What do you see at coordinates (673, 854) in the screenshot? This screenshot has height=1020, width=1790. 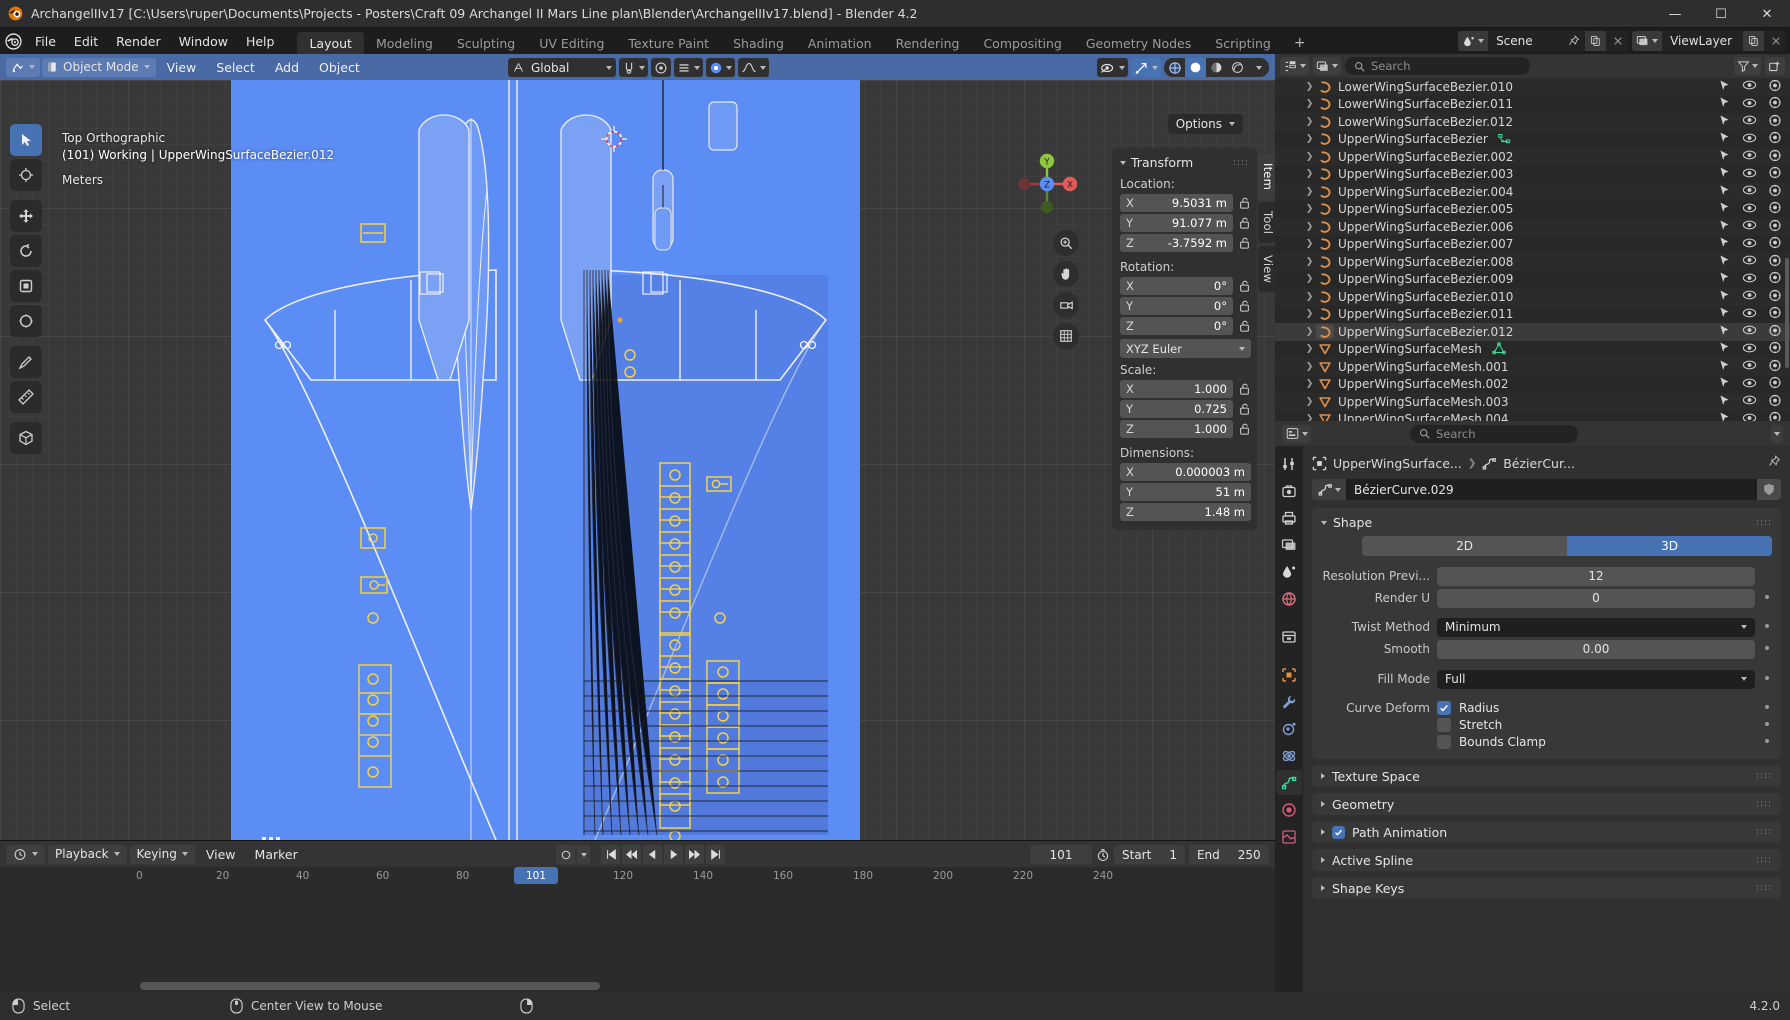 I see `play-button` at bounding box center [673, 854].